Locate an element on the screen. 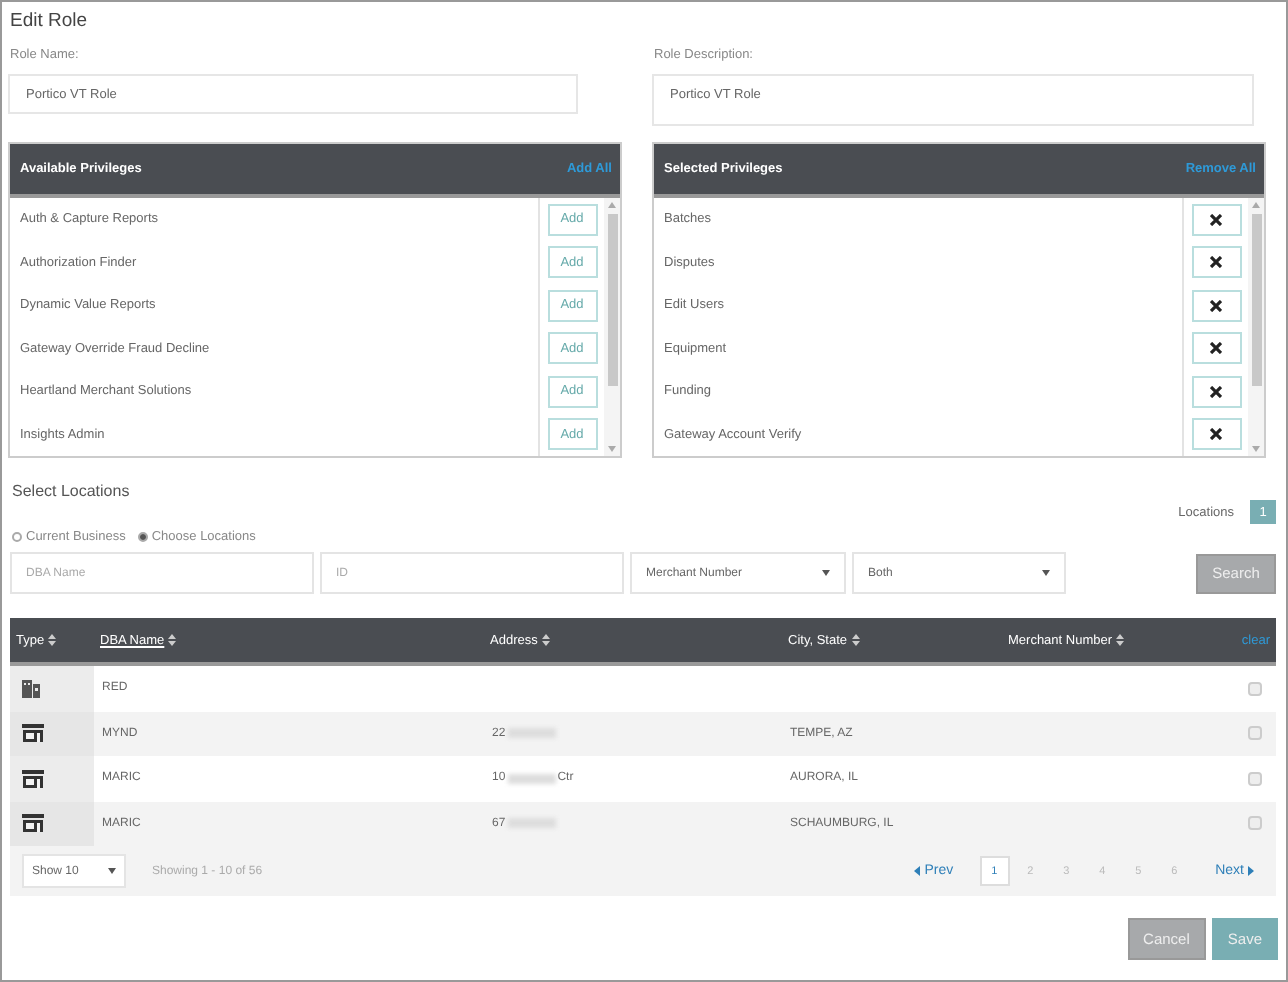 The image size is (1288, 982). caret-right-icon is located at coordinates (1251, 871).